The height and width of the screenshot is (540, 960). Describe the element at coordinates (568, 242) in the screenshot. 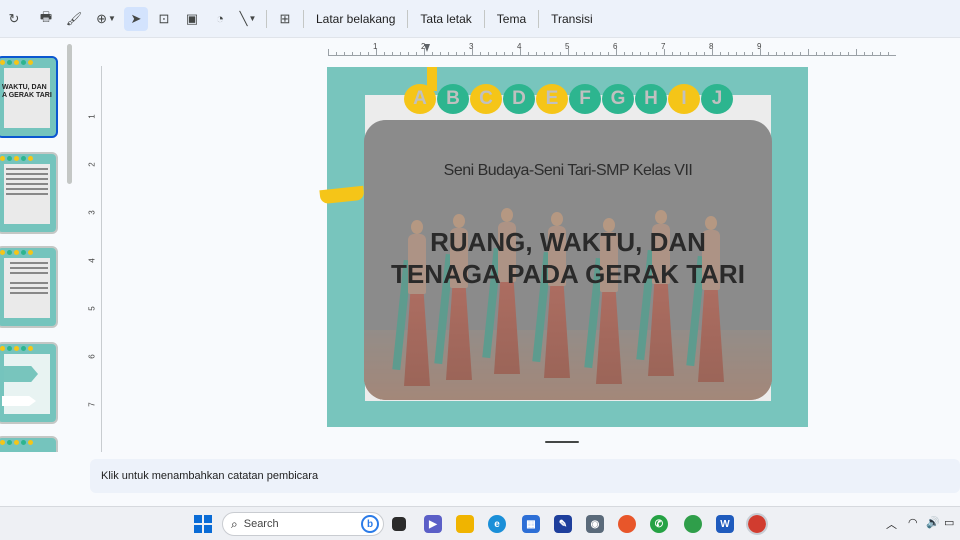

I see `slide-title-line: RUANG, WAKTU, DAN` at that location.